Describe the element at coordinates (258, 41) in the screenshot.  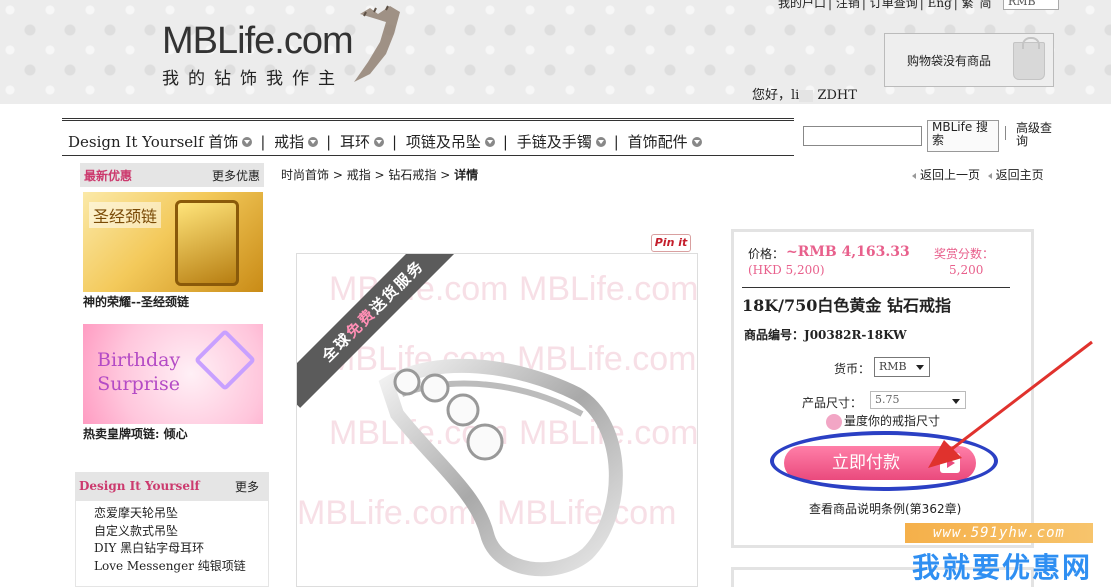
I see `logo-text: MBLife.com` at that location.